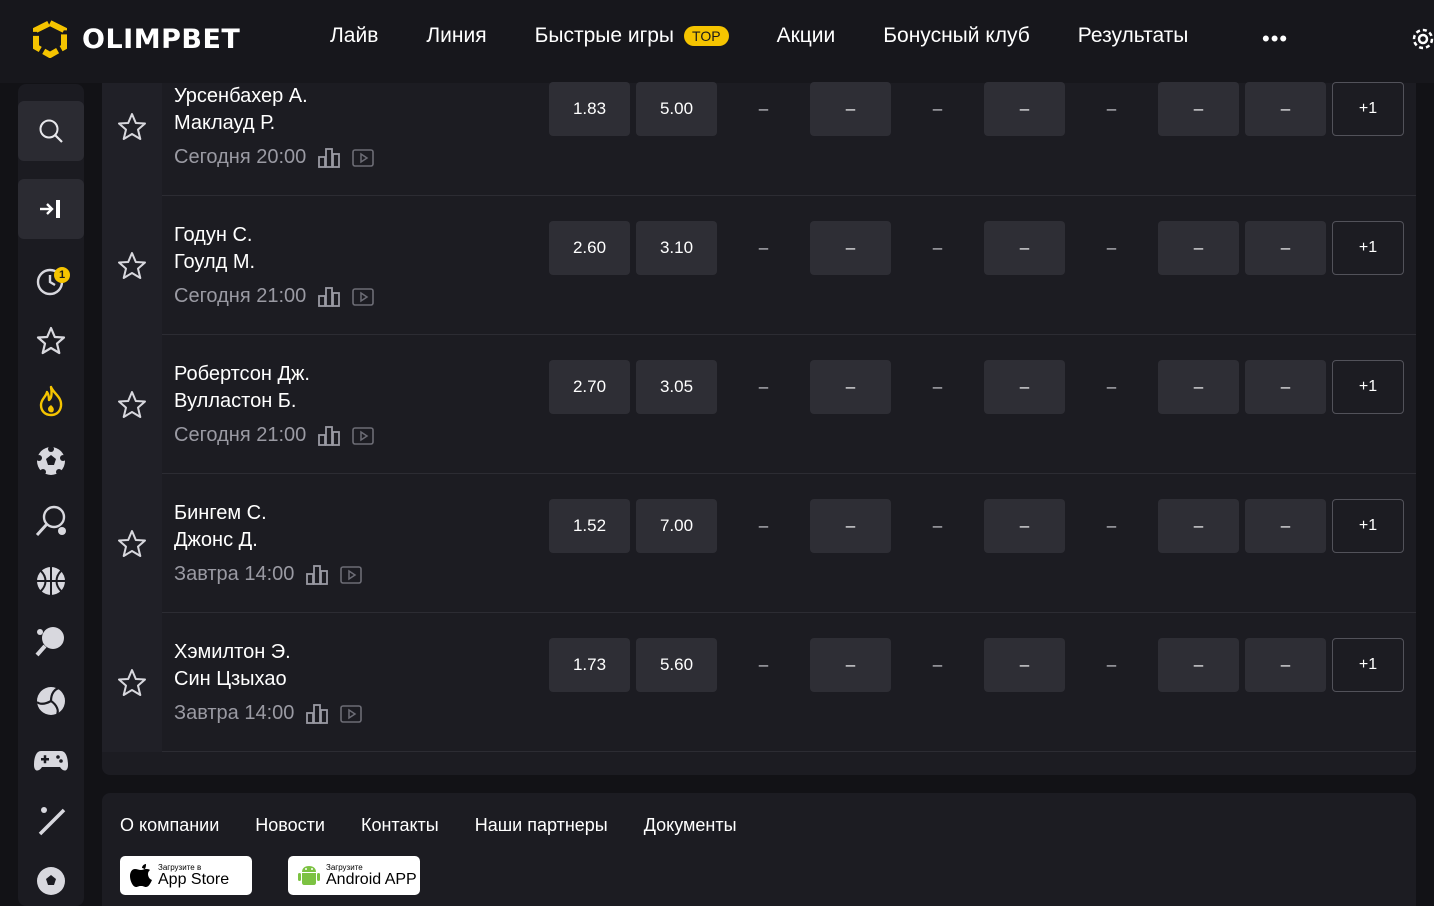  Describe the element at coordinates (214, 249) in the screenshot. I see `event-players: Годун С. Гоулд М.` at that location.